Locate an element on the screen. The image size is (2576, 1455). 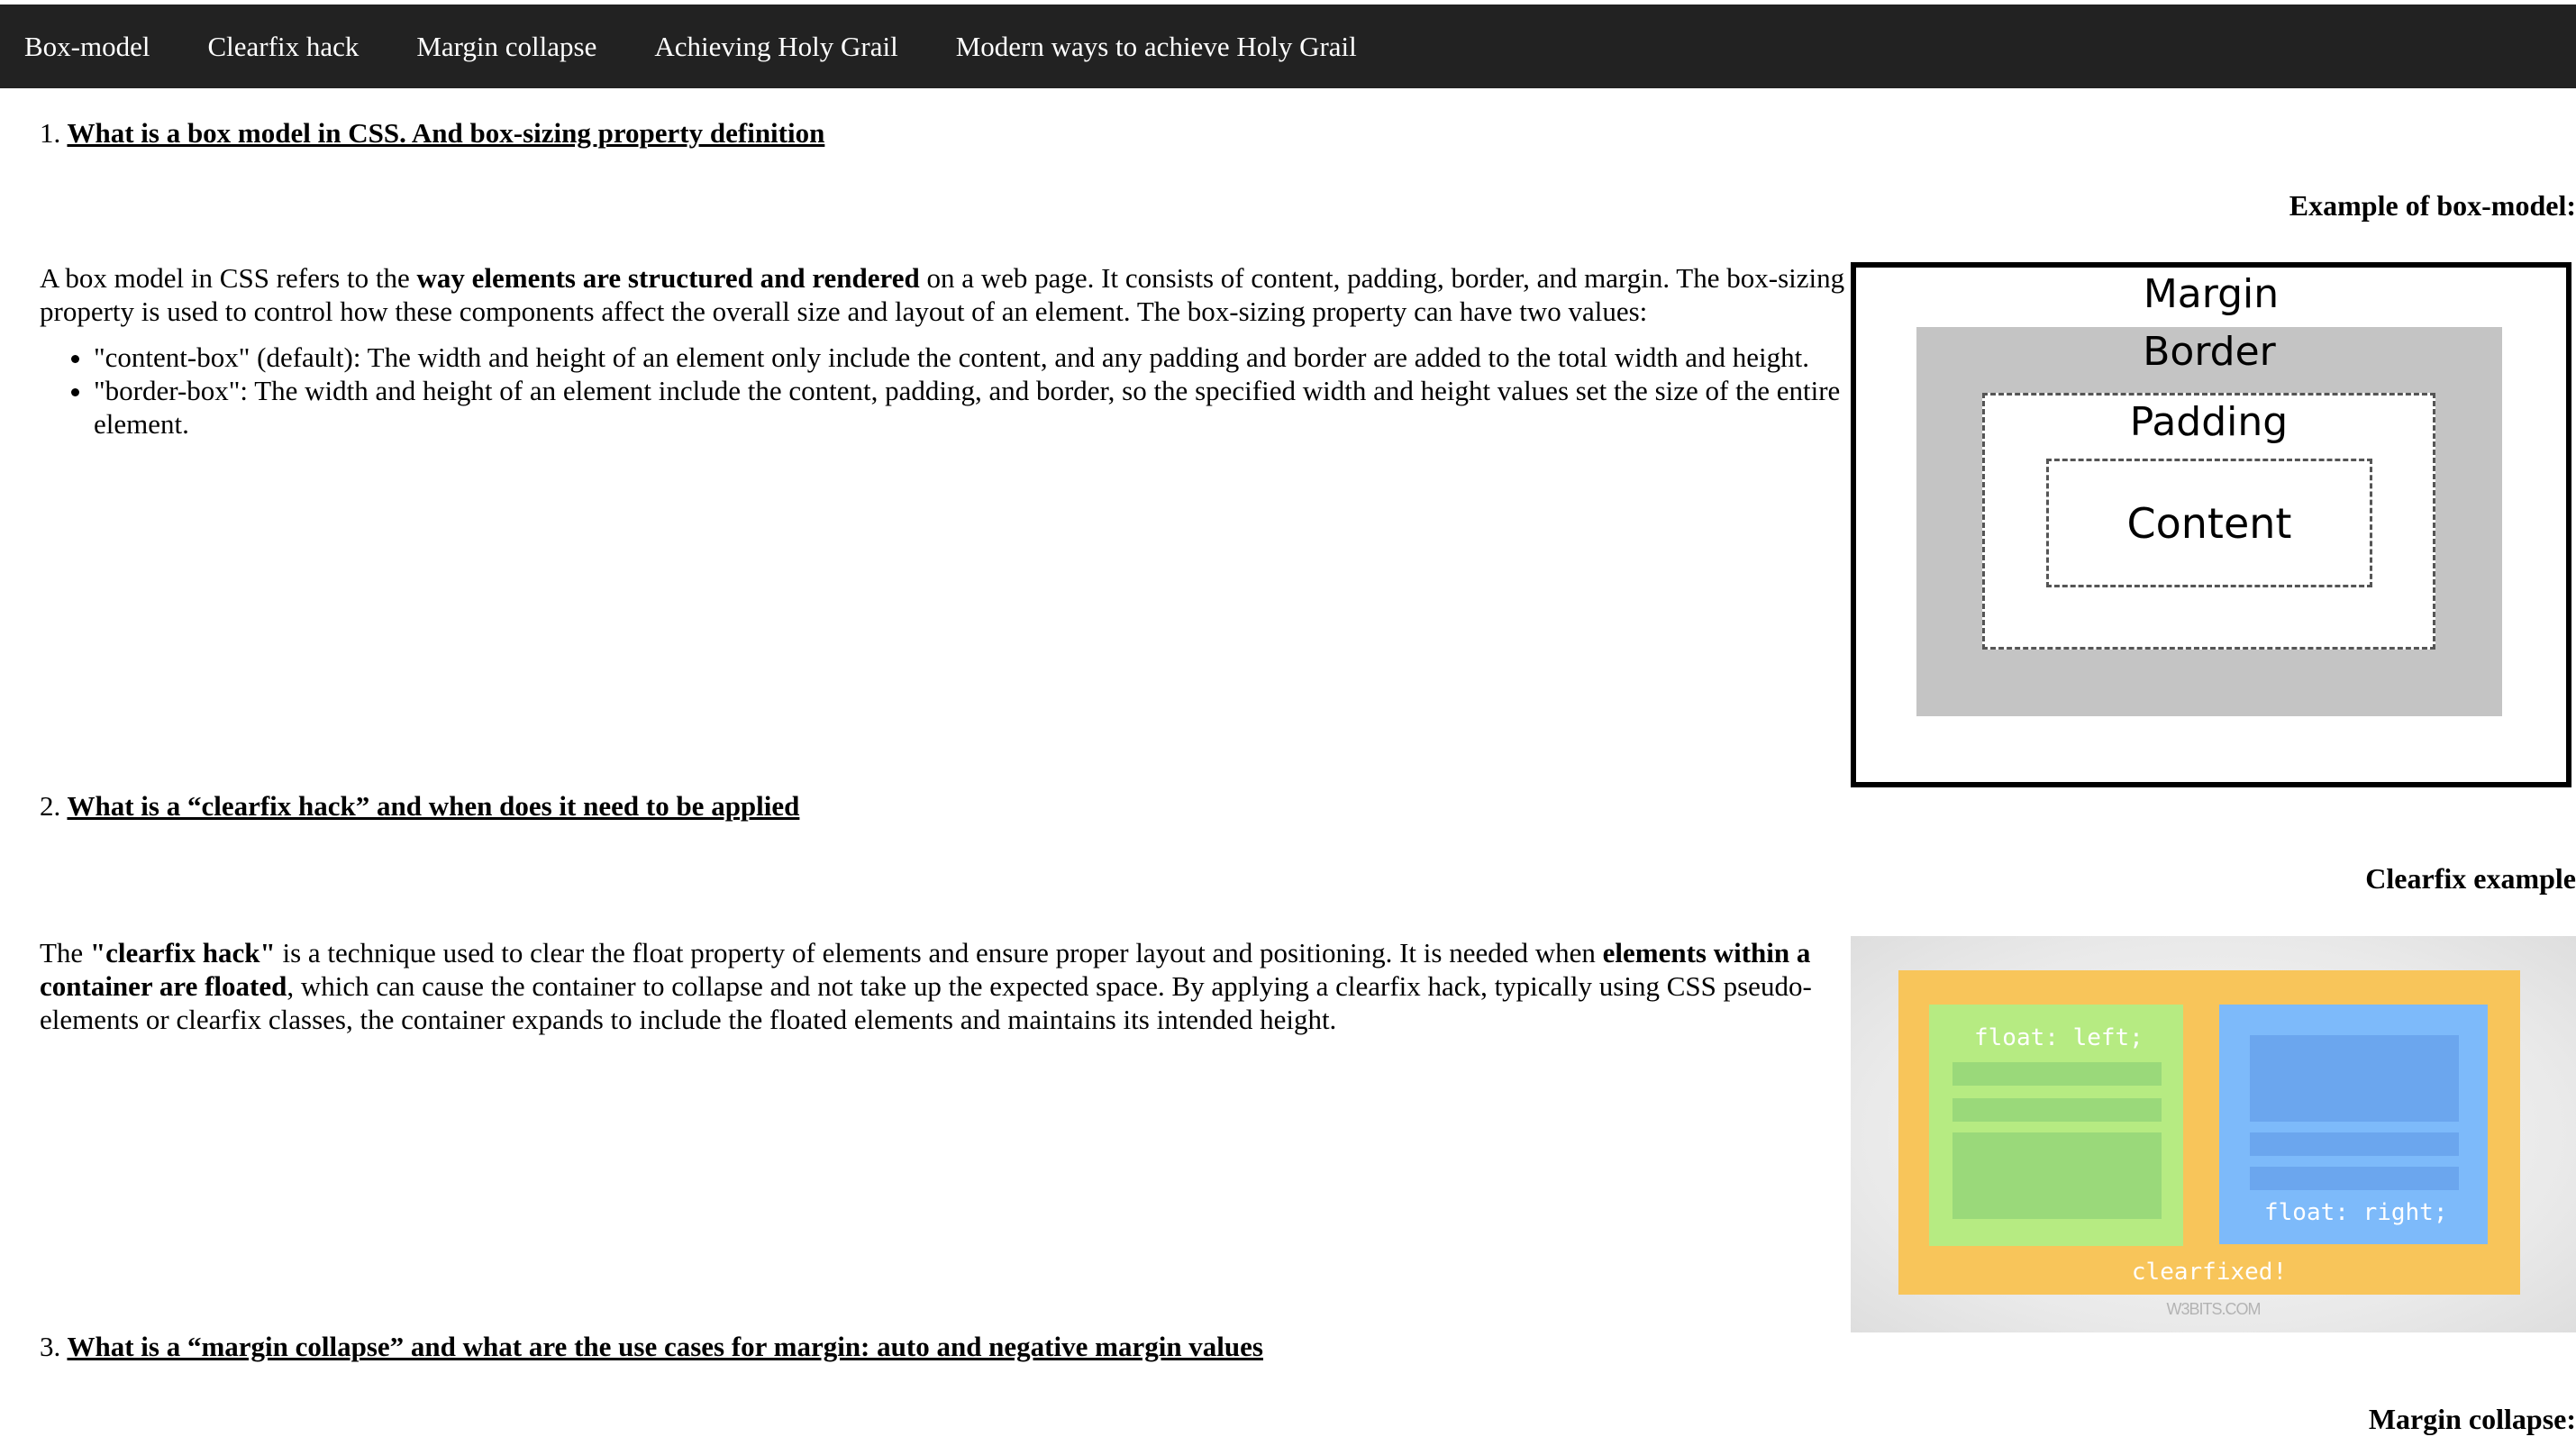
box-model-figure: Margin Border Padding Content is located at coordinates (2211, 524).